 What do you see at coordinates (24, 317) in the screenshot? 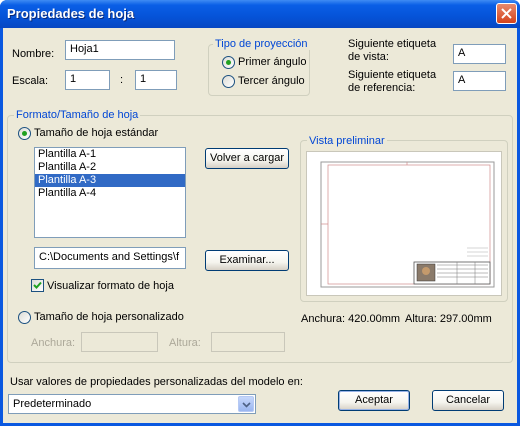
I see `custom-size-radio` at bounding box center [24, 317].